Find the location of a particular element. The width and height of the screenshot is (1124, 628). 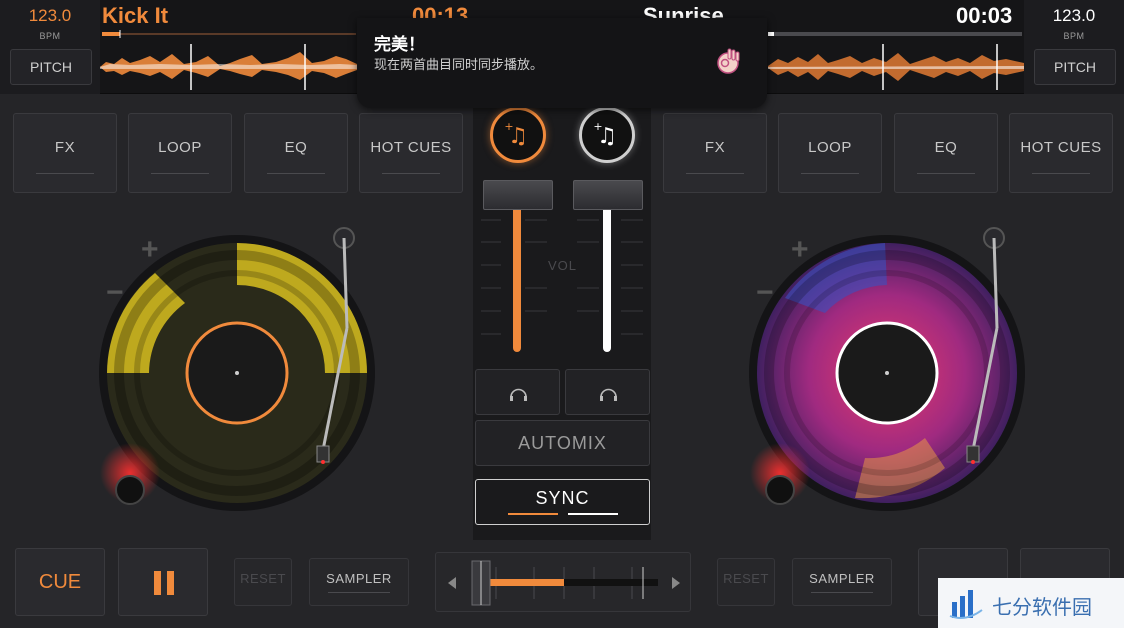

crossfader is located at coordinates (564, 583).